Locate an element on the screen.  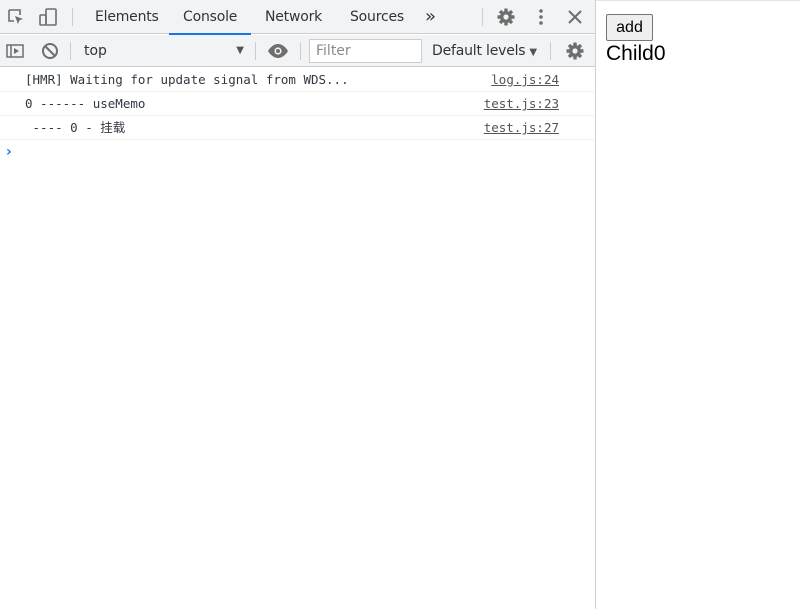
inspect-element-icon is located at coordinates (16, 17).